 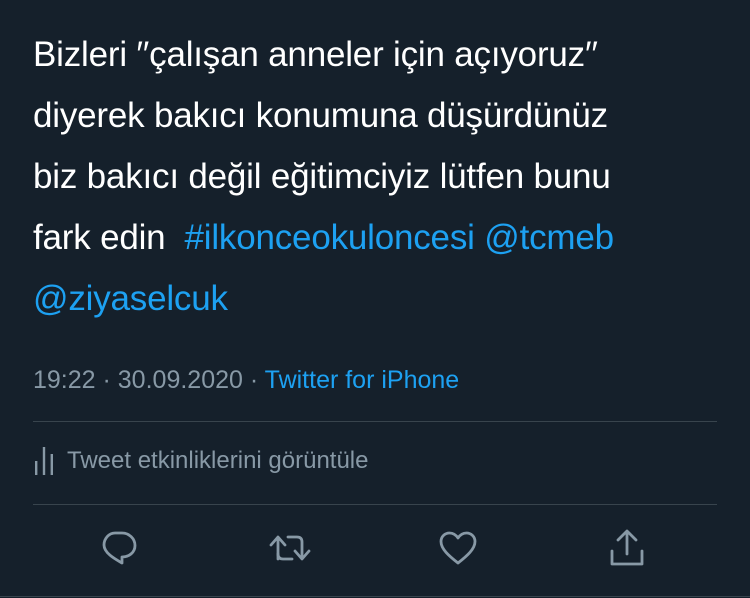 I want to click on tweet-activity-label: Tweet etkinliklerini görüntüle, so click(x=218, y=460).